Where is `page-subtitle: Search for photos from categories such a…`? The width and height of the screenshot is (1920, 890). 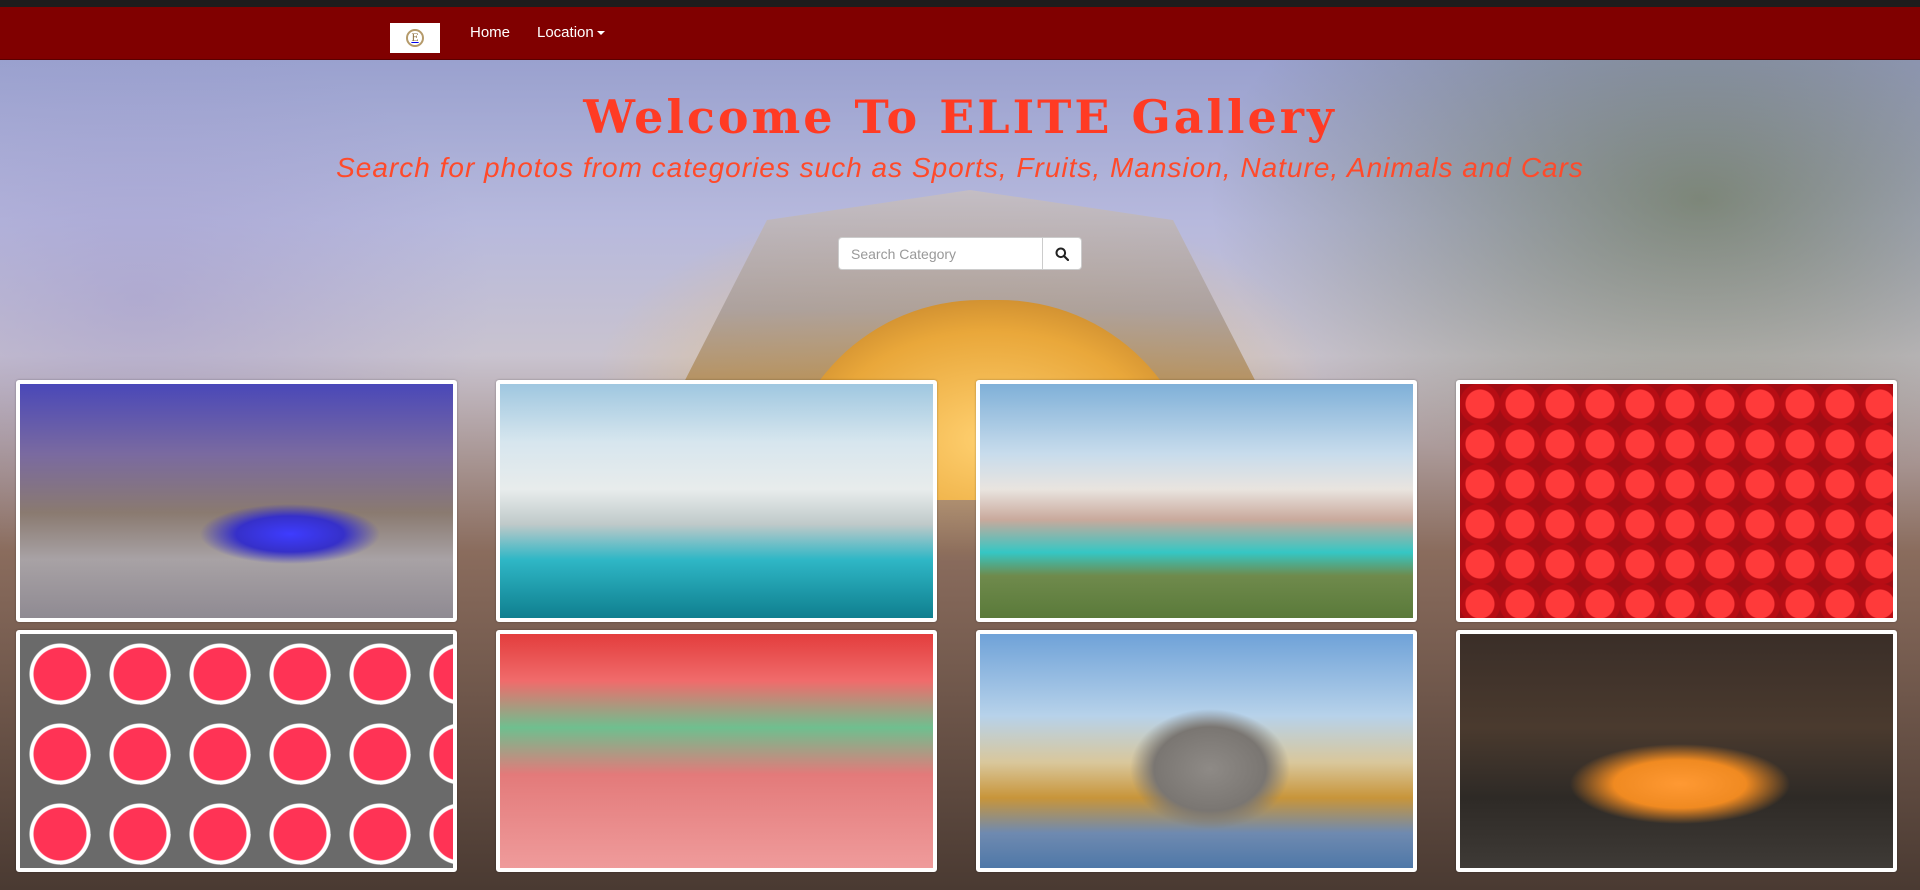 page-subtitle: Search for photos from categories such a… is located at coordinates (960, 167).